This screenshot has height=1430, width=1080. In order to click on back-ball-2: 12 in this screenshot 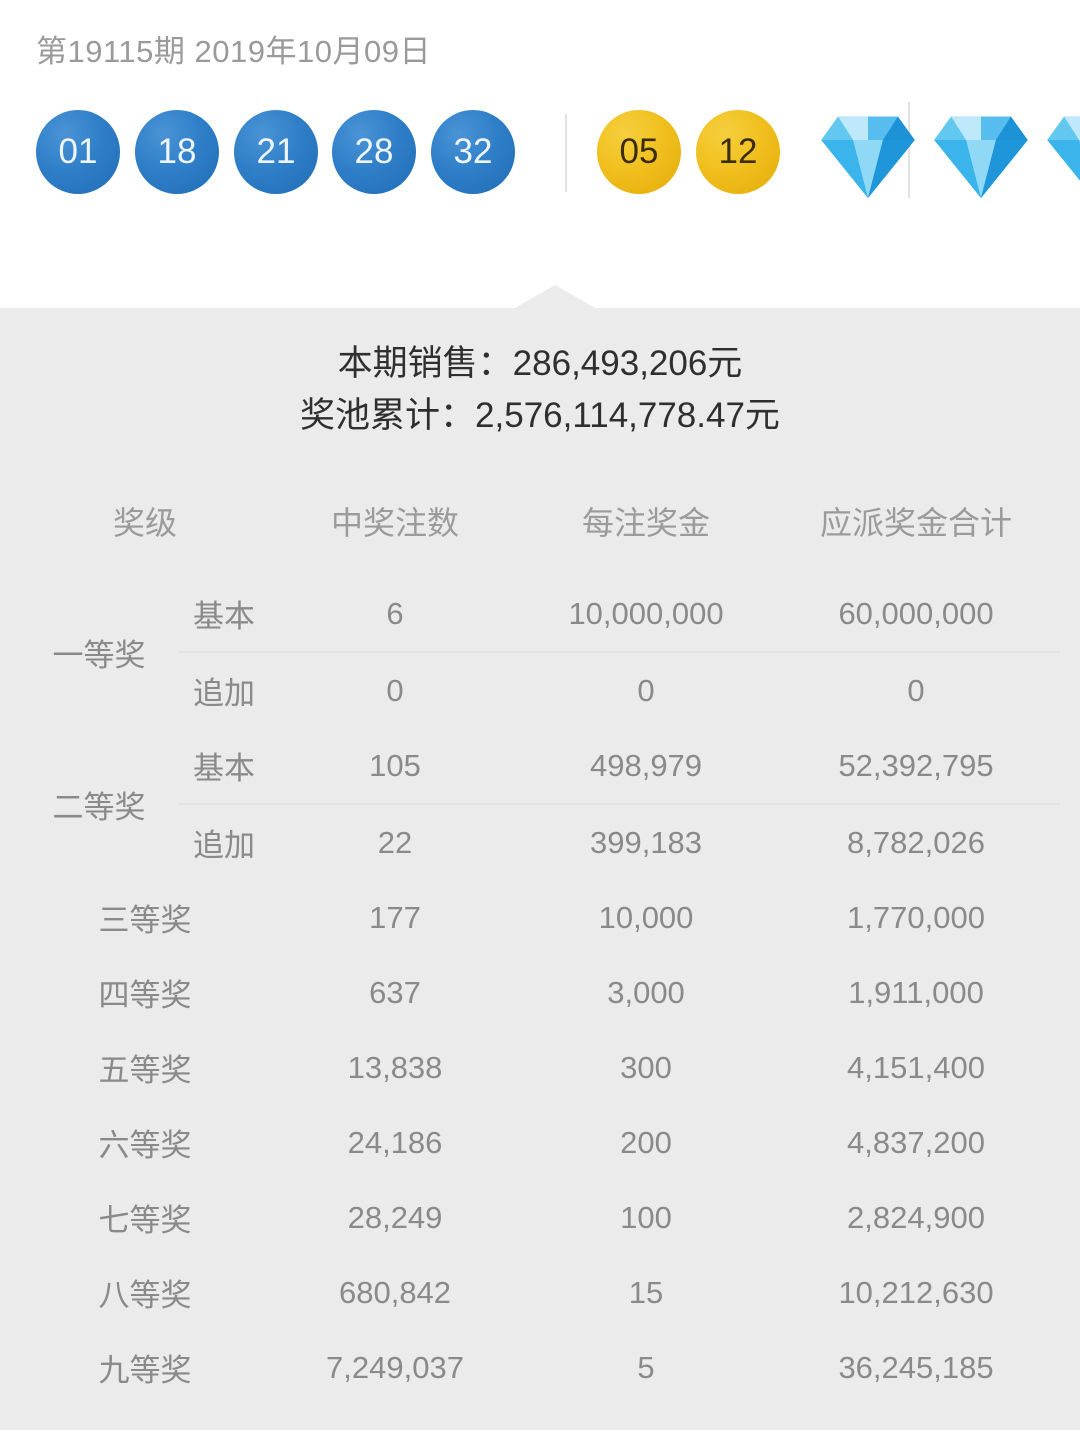, I will do `click(738, 152)`.